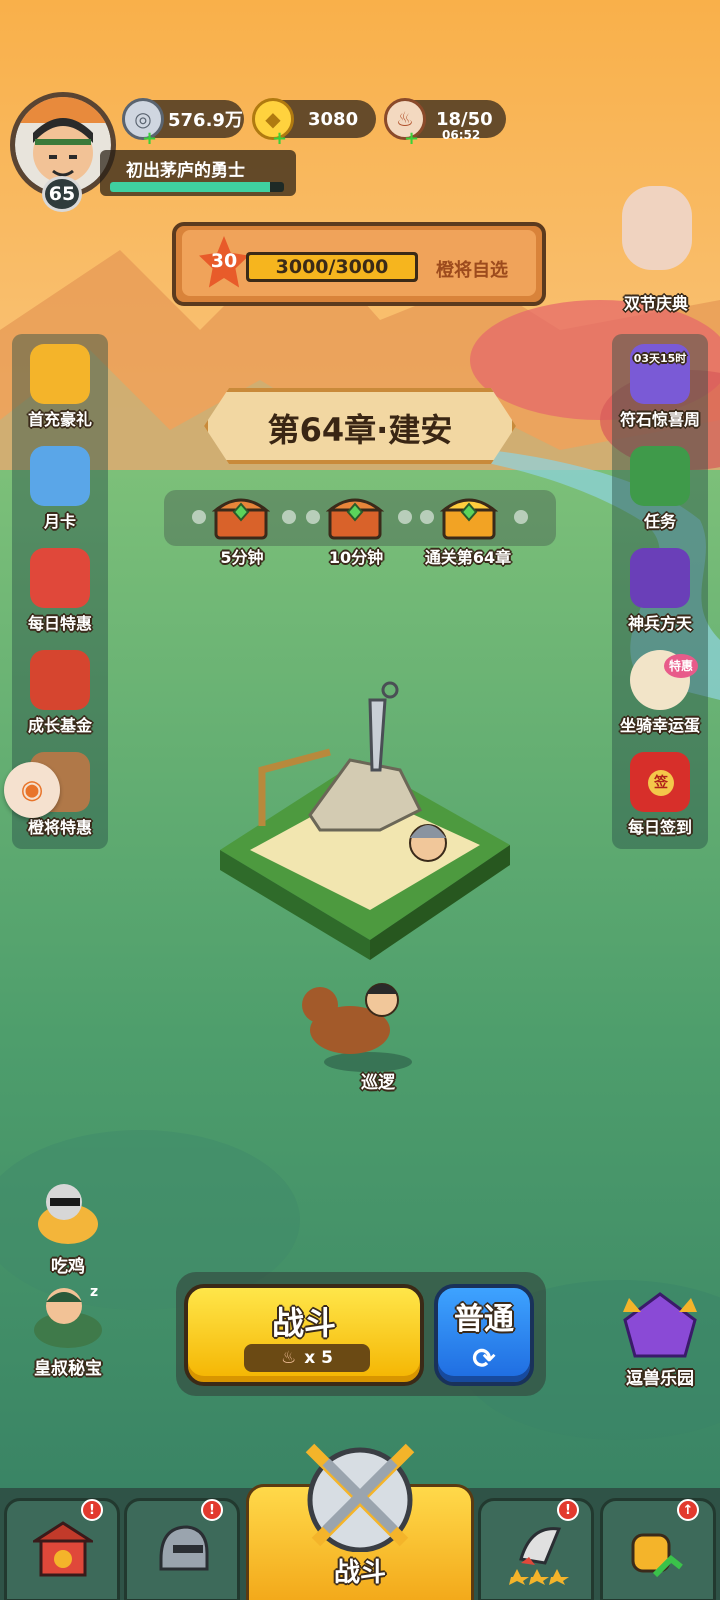 This screenshot has width=720, height=1600. I want to click on chest-chapter-clear, so click(469, 516).